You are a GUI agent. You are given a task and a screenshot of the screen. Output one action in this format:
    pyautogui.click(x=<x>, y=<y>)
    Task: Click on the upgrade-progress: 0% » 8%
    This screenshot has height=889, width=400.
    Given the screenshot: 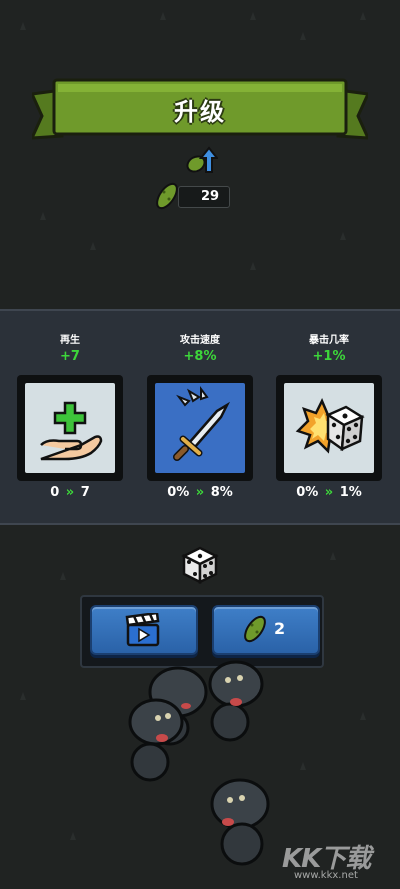 What is the action you would take?
    pyautogui.click(x=200, y=492)
    